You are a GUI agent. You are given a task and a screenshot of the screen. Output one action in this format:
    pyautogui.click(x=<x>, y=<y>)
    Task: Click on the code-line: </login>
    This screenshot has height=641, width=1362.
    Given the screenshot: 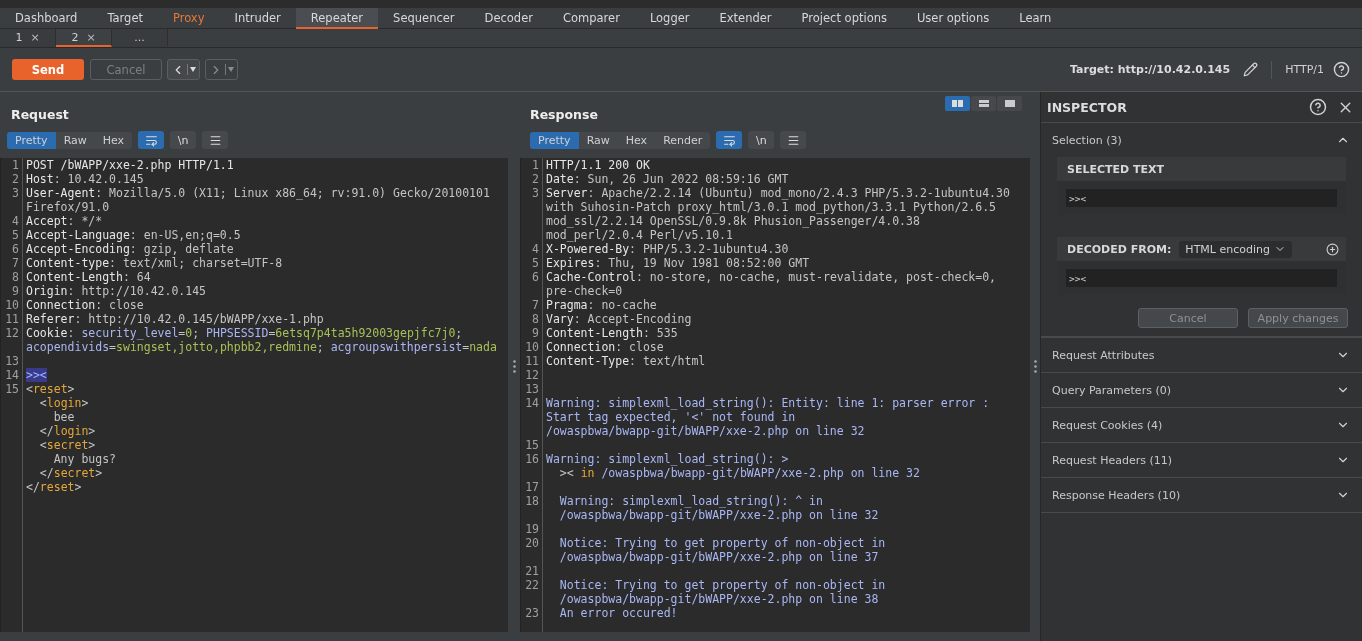 What is the action you would take?
    pyautogui.click(x=67, y=431)
    